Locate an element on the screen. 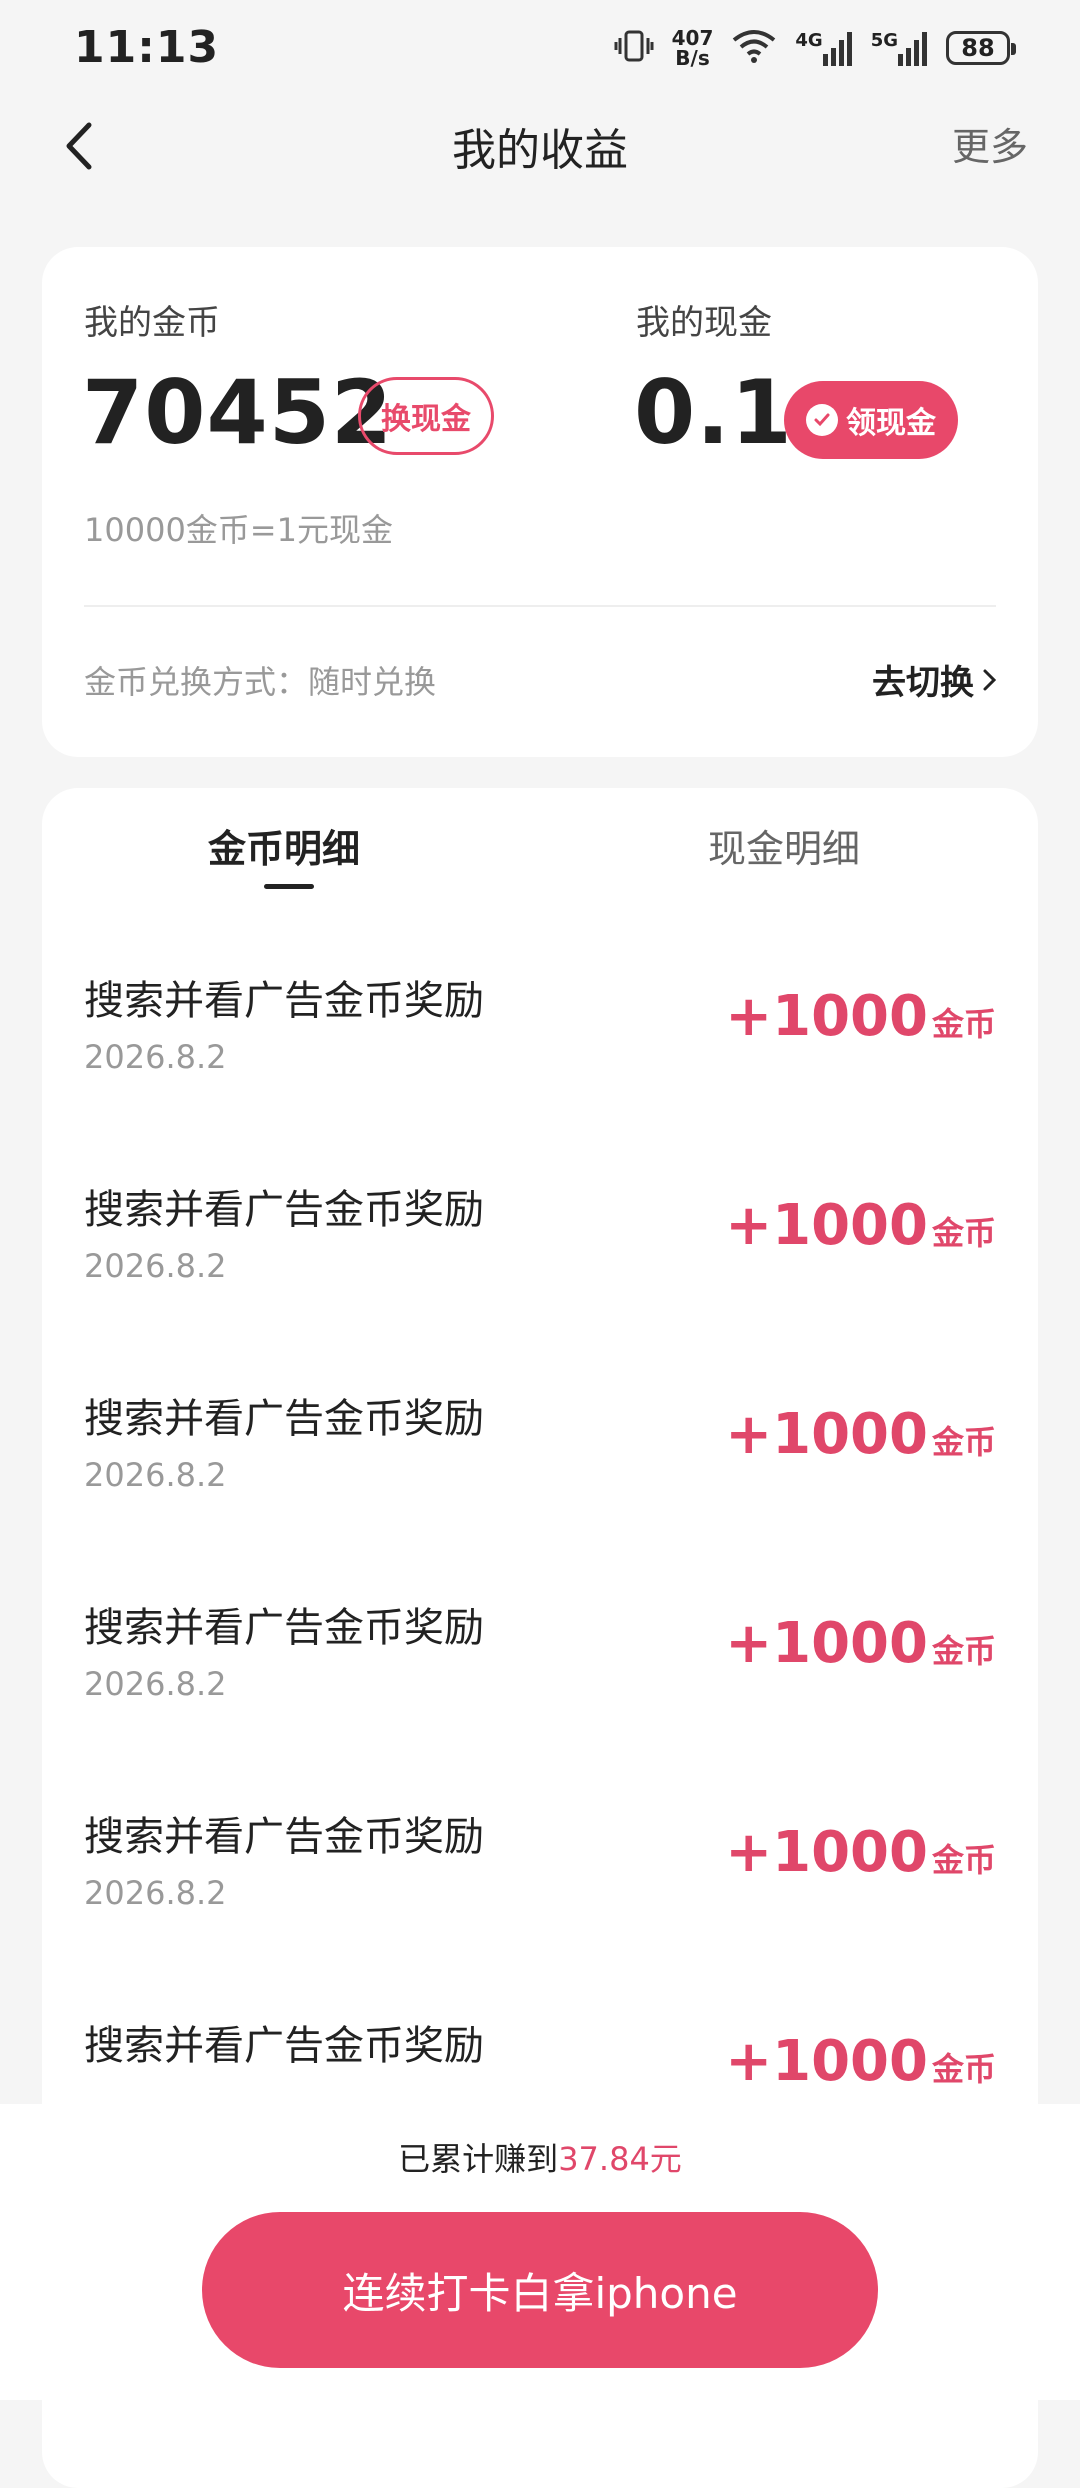 This screenshot has width=1080, height=2488. coins-value: 70452 is located at coordinates (238, 412).